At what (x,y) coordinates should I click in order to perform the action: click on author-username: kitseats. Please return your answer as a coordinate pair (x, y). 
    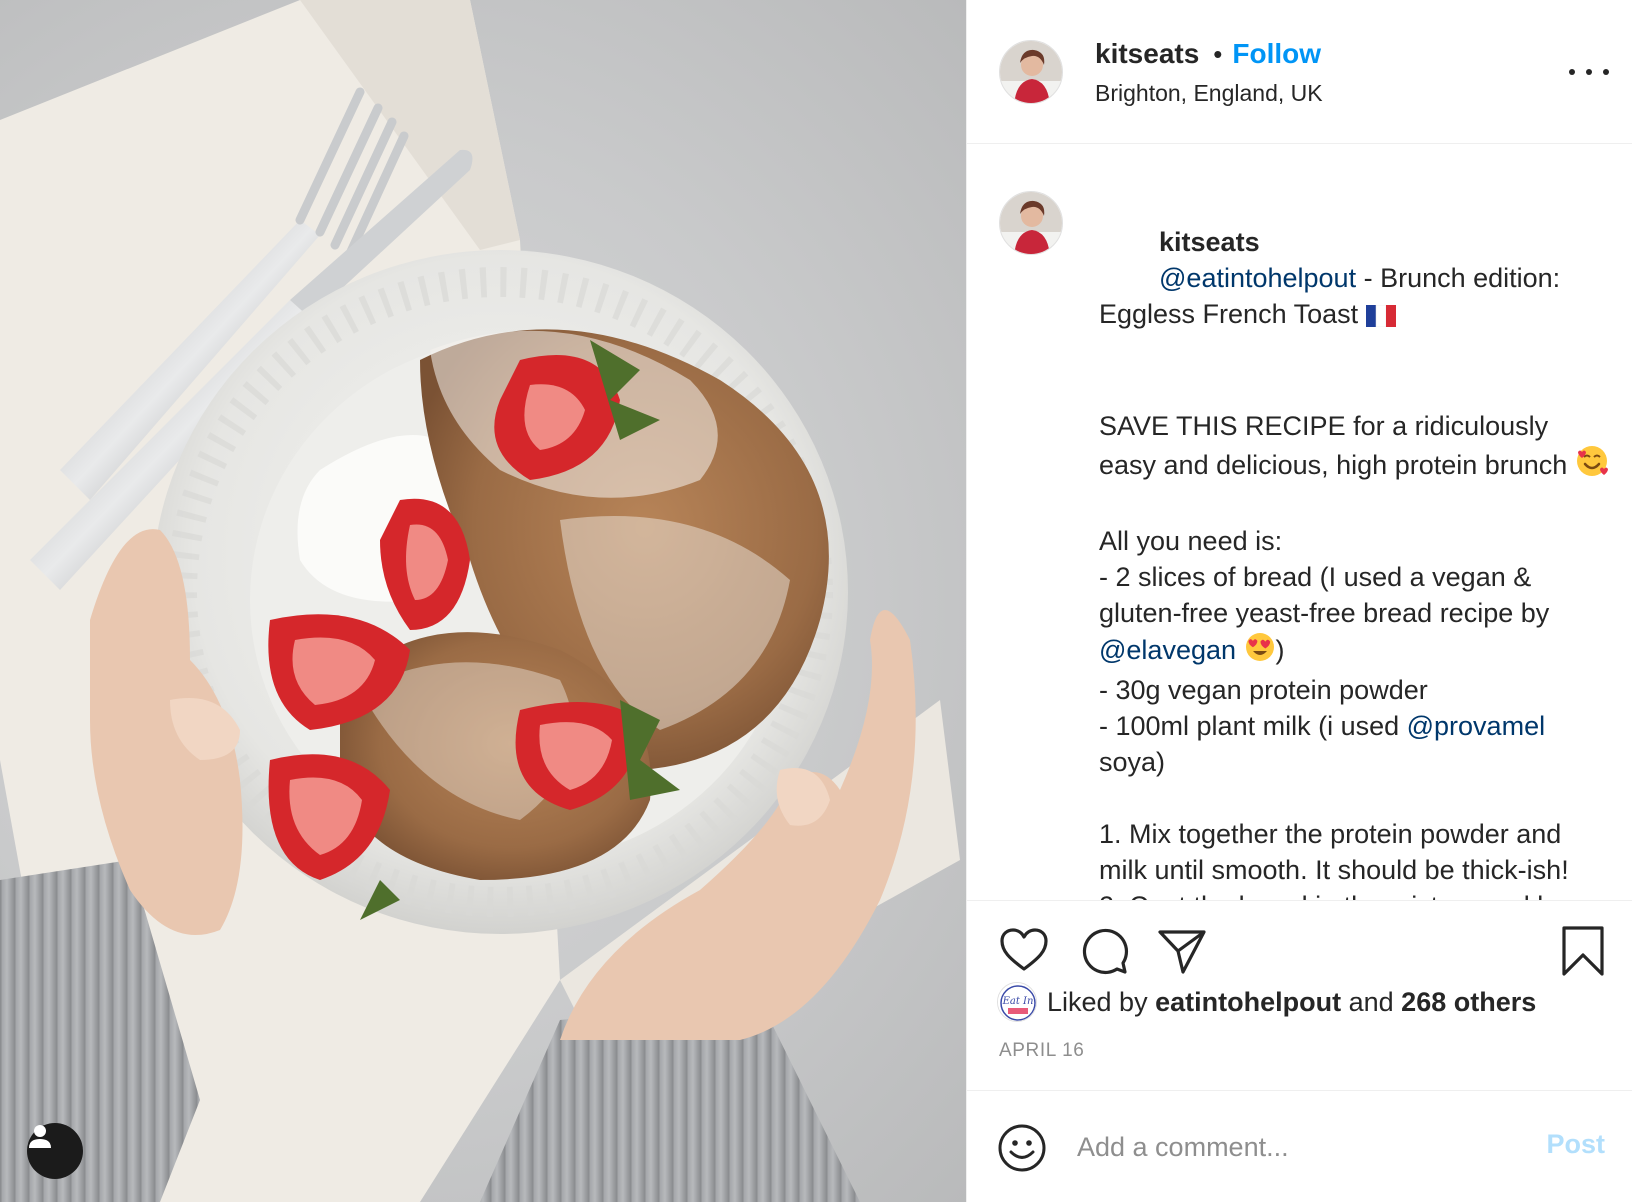
    Looking at the image, I should click on (1147, 54).